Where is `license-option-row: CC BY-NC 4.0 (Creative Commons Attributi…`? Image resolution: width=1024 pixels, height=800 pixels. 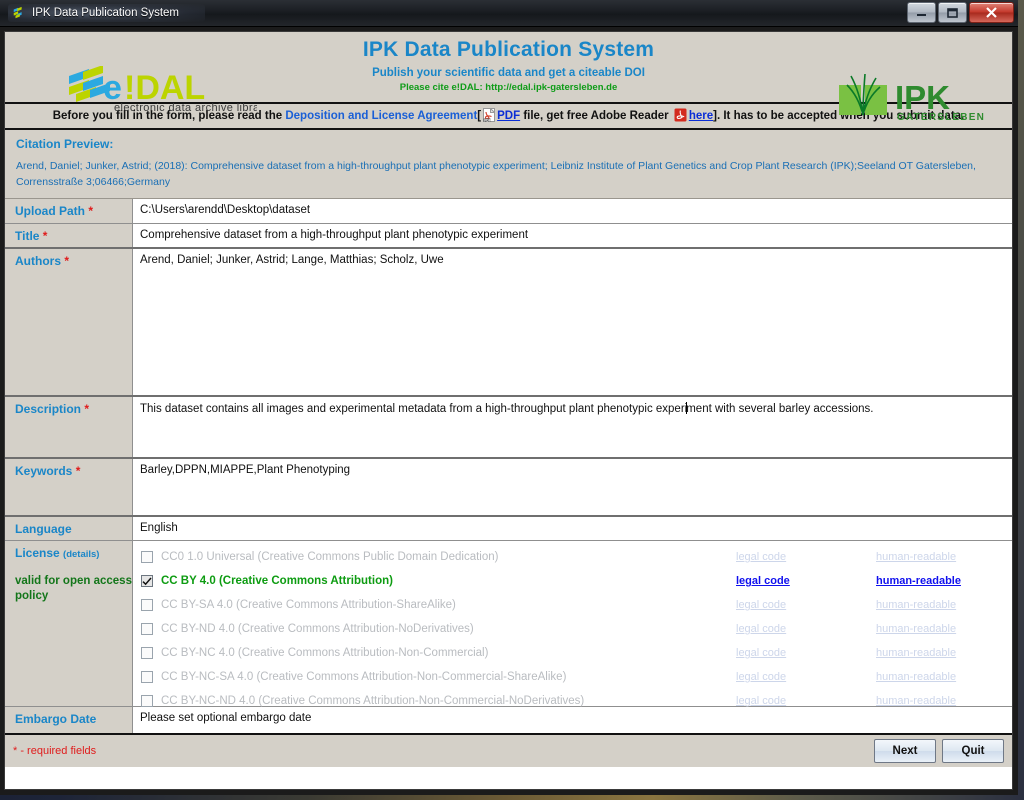 license-option-row: CC BY-NC 4.0 (Creative Commons Attributi… is located at coordinates (574, 653).